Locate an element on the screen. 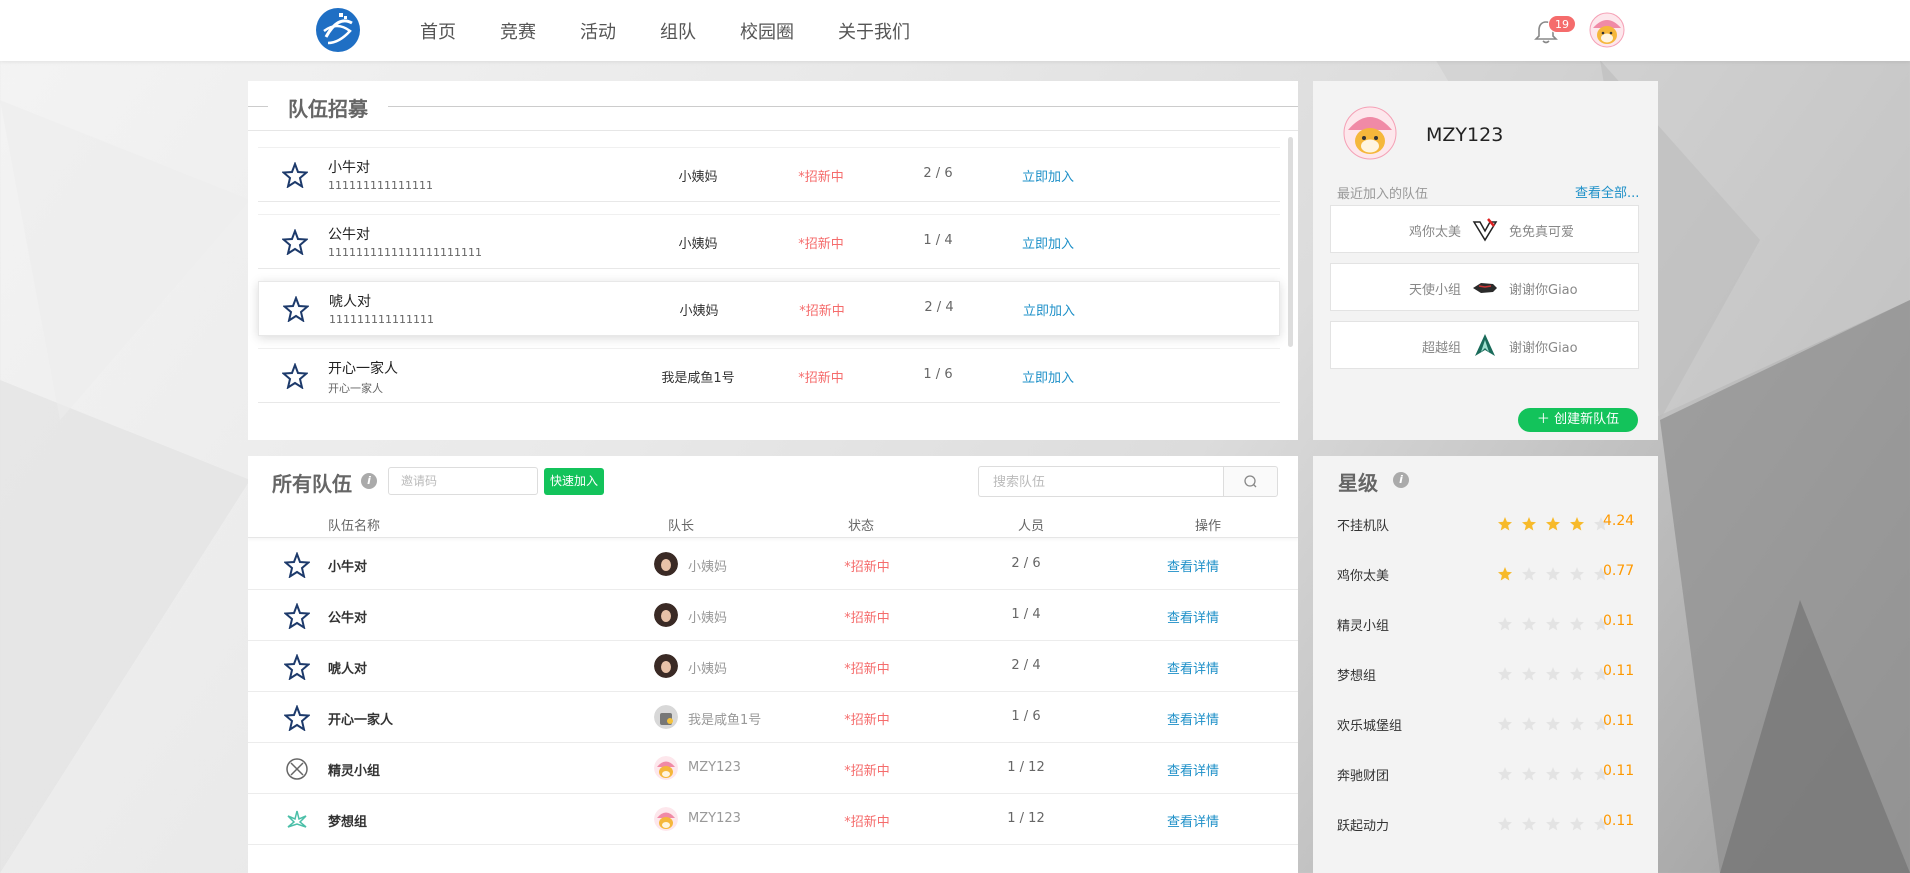 The height and width of the screenshot is (873, 1910). nav-home: 首页 is located at coordinates (438, 31).